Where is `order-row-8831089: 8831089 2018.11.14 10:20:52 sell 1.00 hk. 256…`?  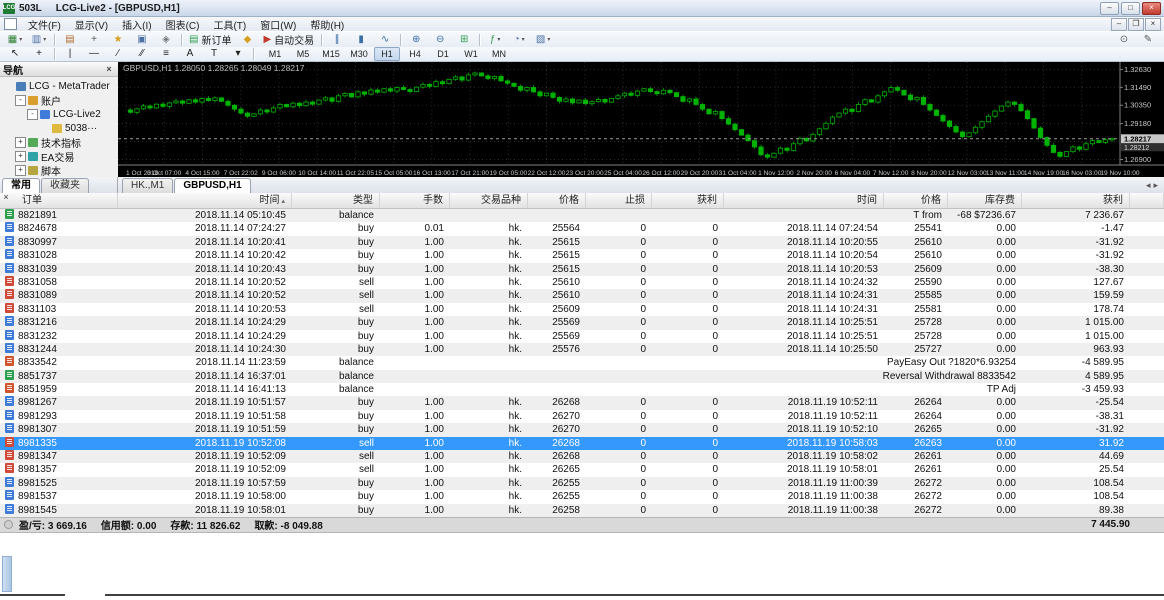
order-row-8831089: 8831089 2018.11.14 10:20:52 sell 1.00 hk. 256… is located at coordinates (582, 296).